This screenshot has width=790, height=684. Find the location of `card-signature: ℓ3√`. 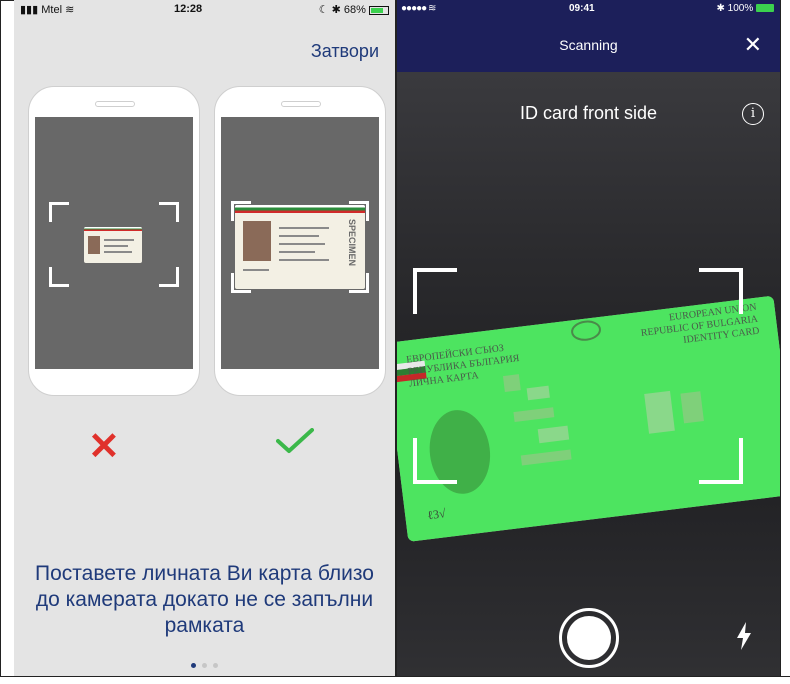

card-signature: ℓ3√ is located at coordinates (437, 514).